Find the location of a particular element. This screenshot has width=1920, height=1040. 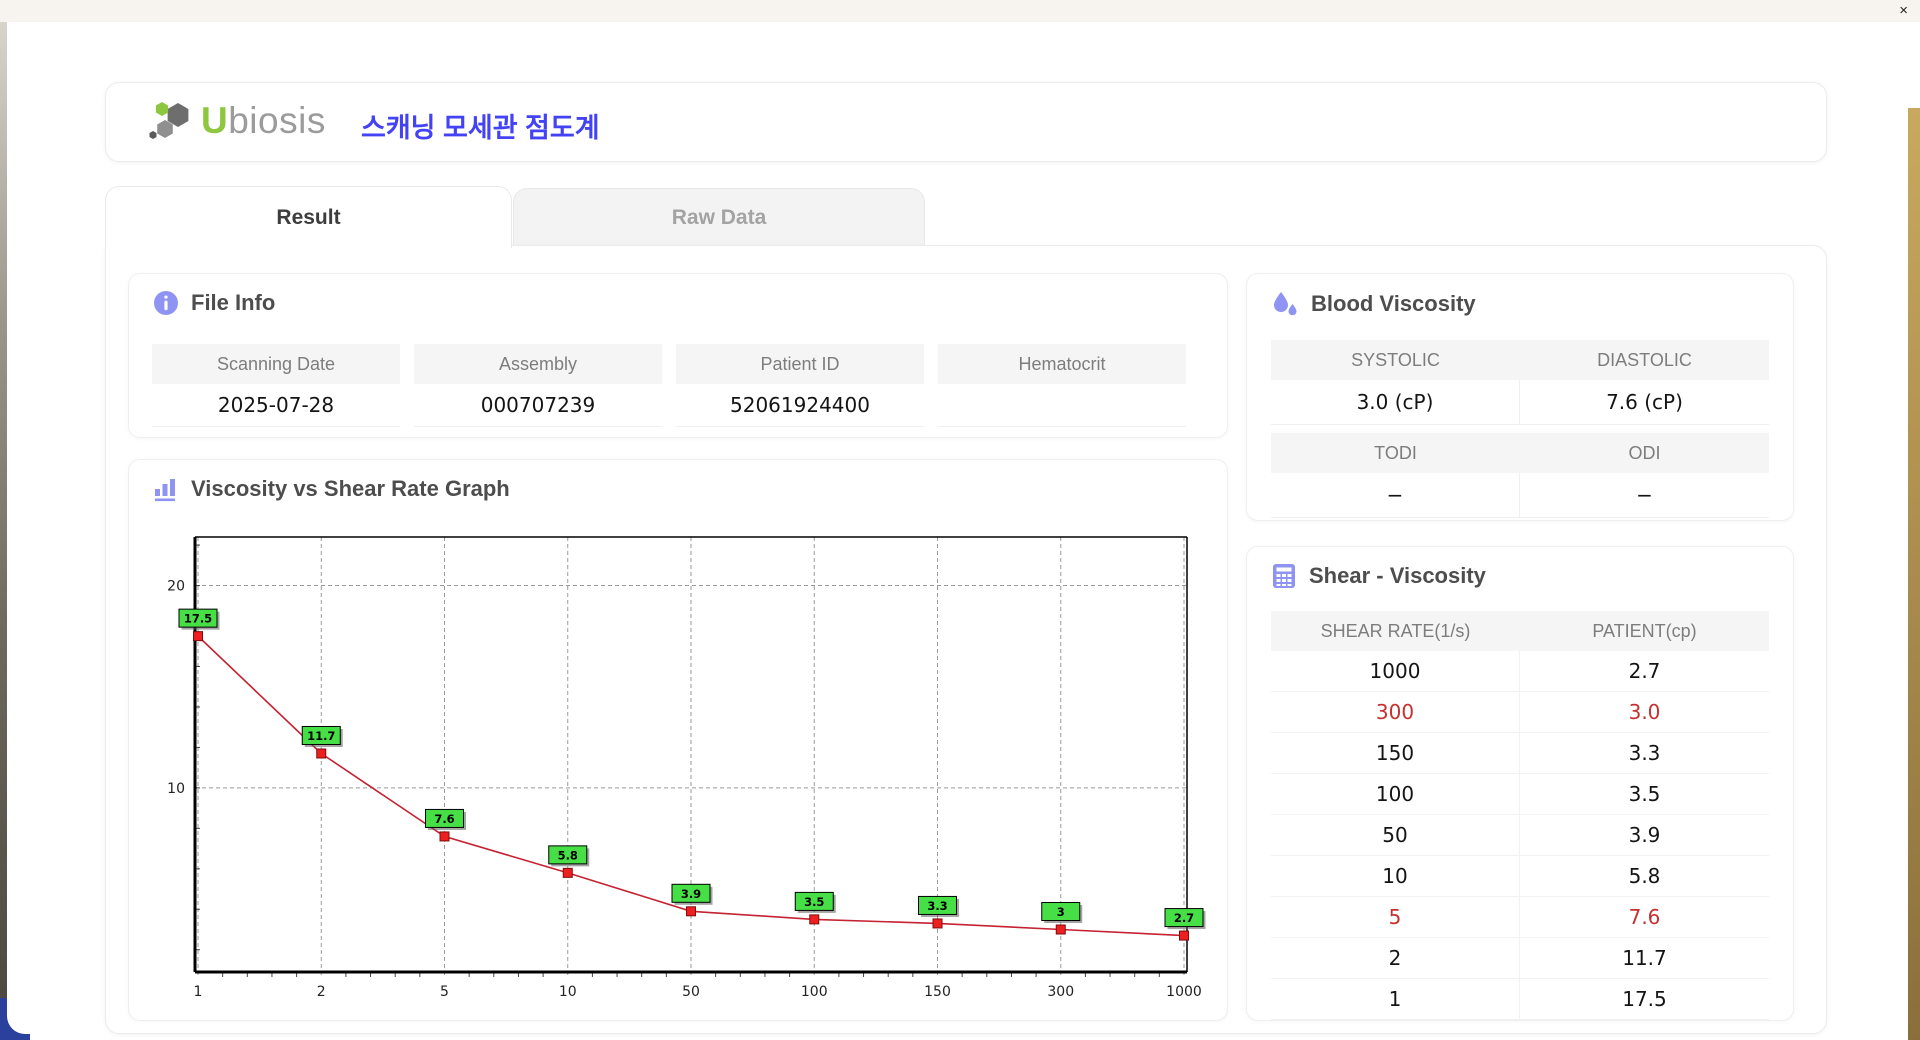

section-title: Blood Viscosity is located at coordinates (1393, 303).